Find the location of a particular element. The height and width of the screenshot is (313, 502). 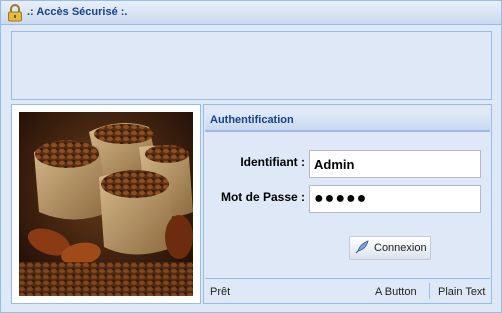

connexion-button: Connexion is located at coordinates (390, 248).